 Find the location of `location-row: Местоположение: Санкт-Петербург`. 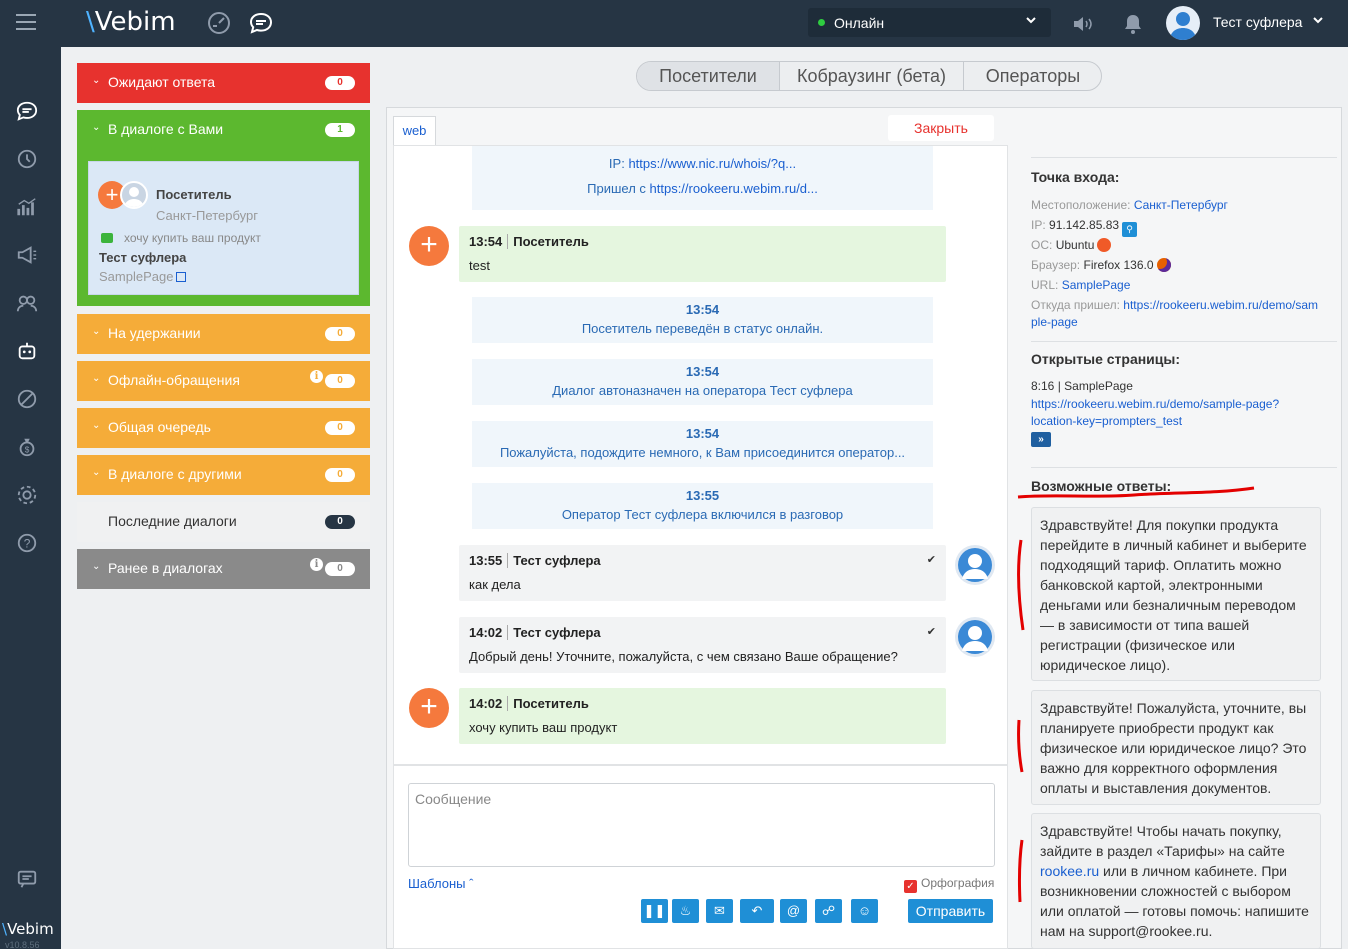

location-row: Местоположение: Санкт-Петербург is located at coordinates (1129, 205).